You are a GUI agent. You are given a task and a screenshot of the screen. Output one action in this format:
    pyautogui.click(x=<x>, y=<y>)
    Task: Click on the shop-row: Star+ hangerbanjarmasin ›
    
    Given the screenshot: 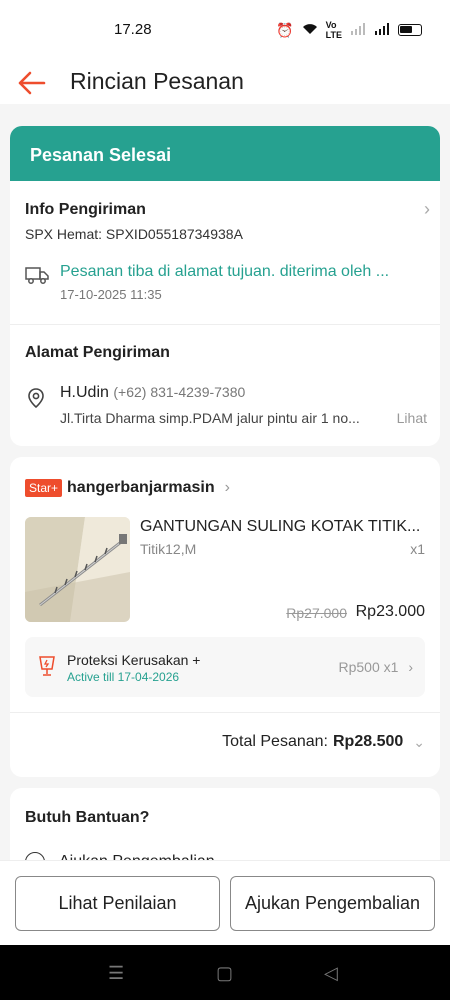 What is the action you would take?
    pyautogui.click(x=127, y=488)
    